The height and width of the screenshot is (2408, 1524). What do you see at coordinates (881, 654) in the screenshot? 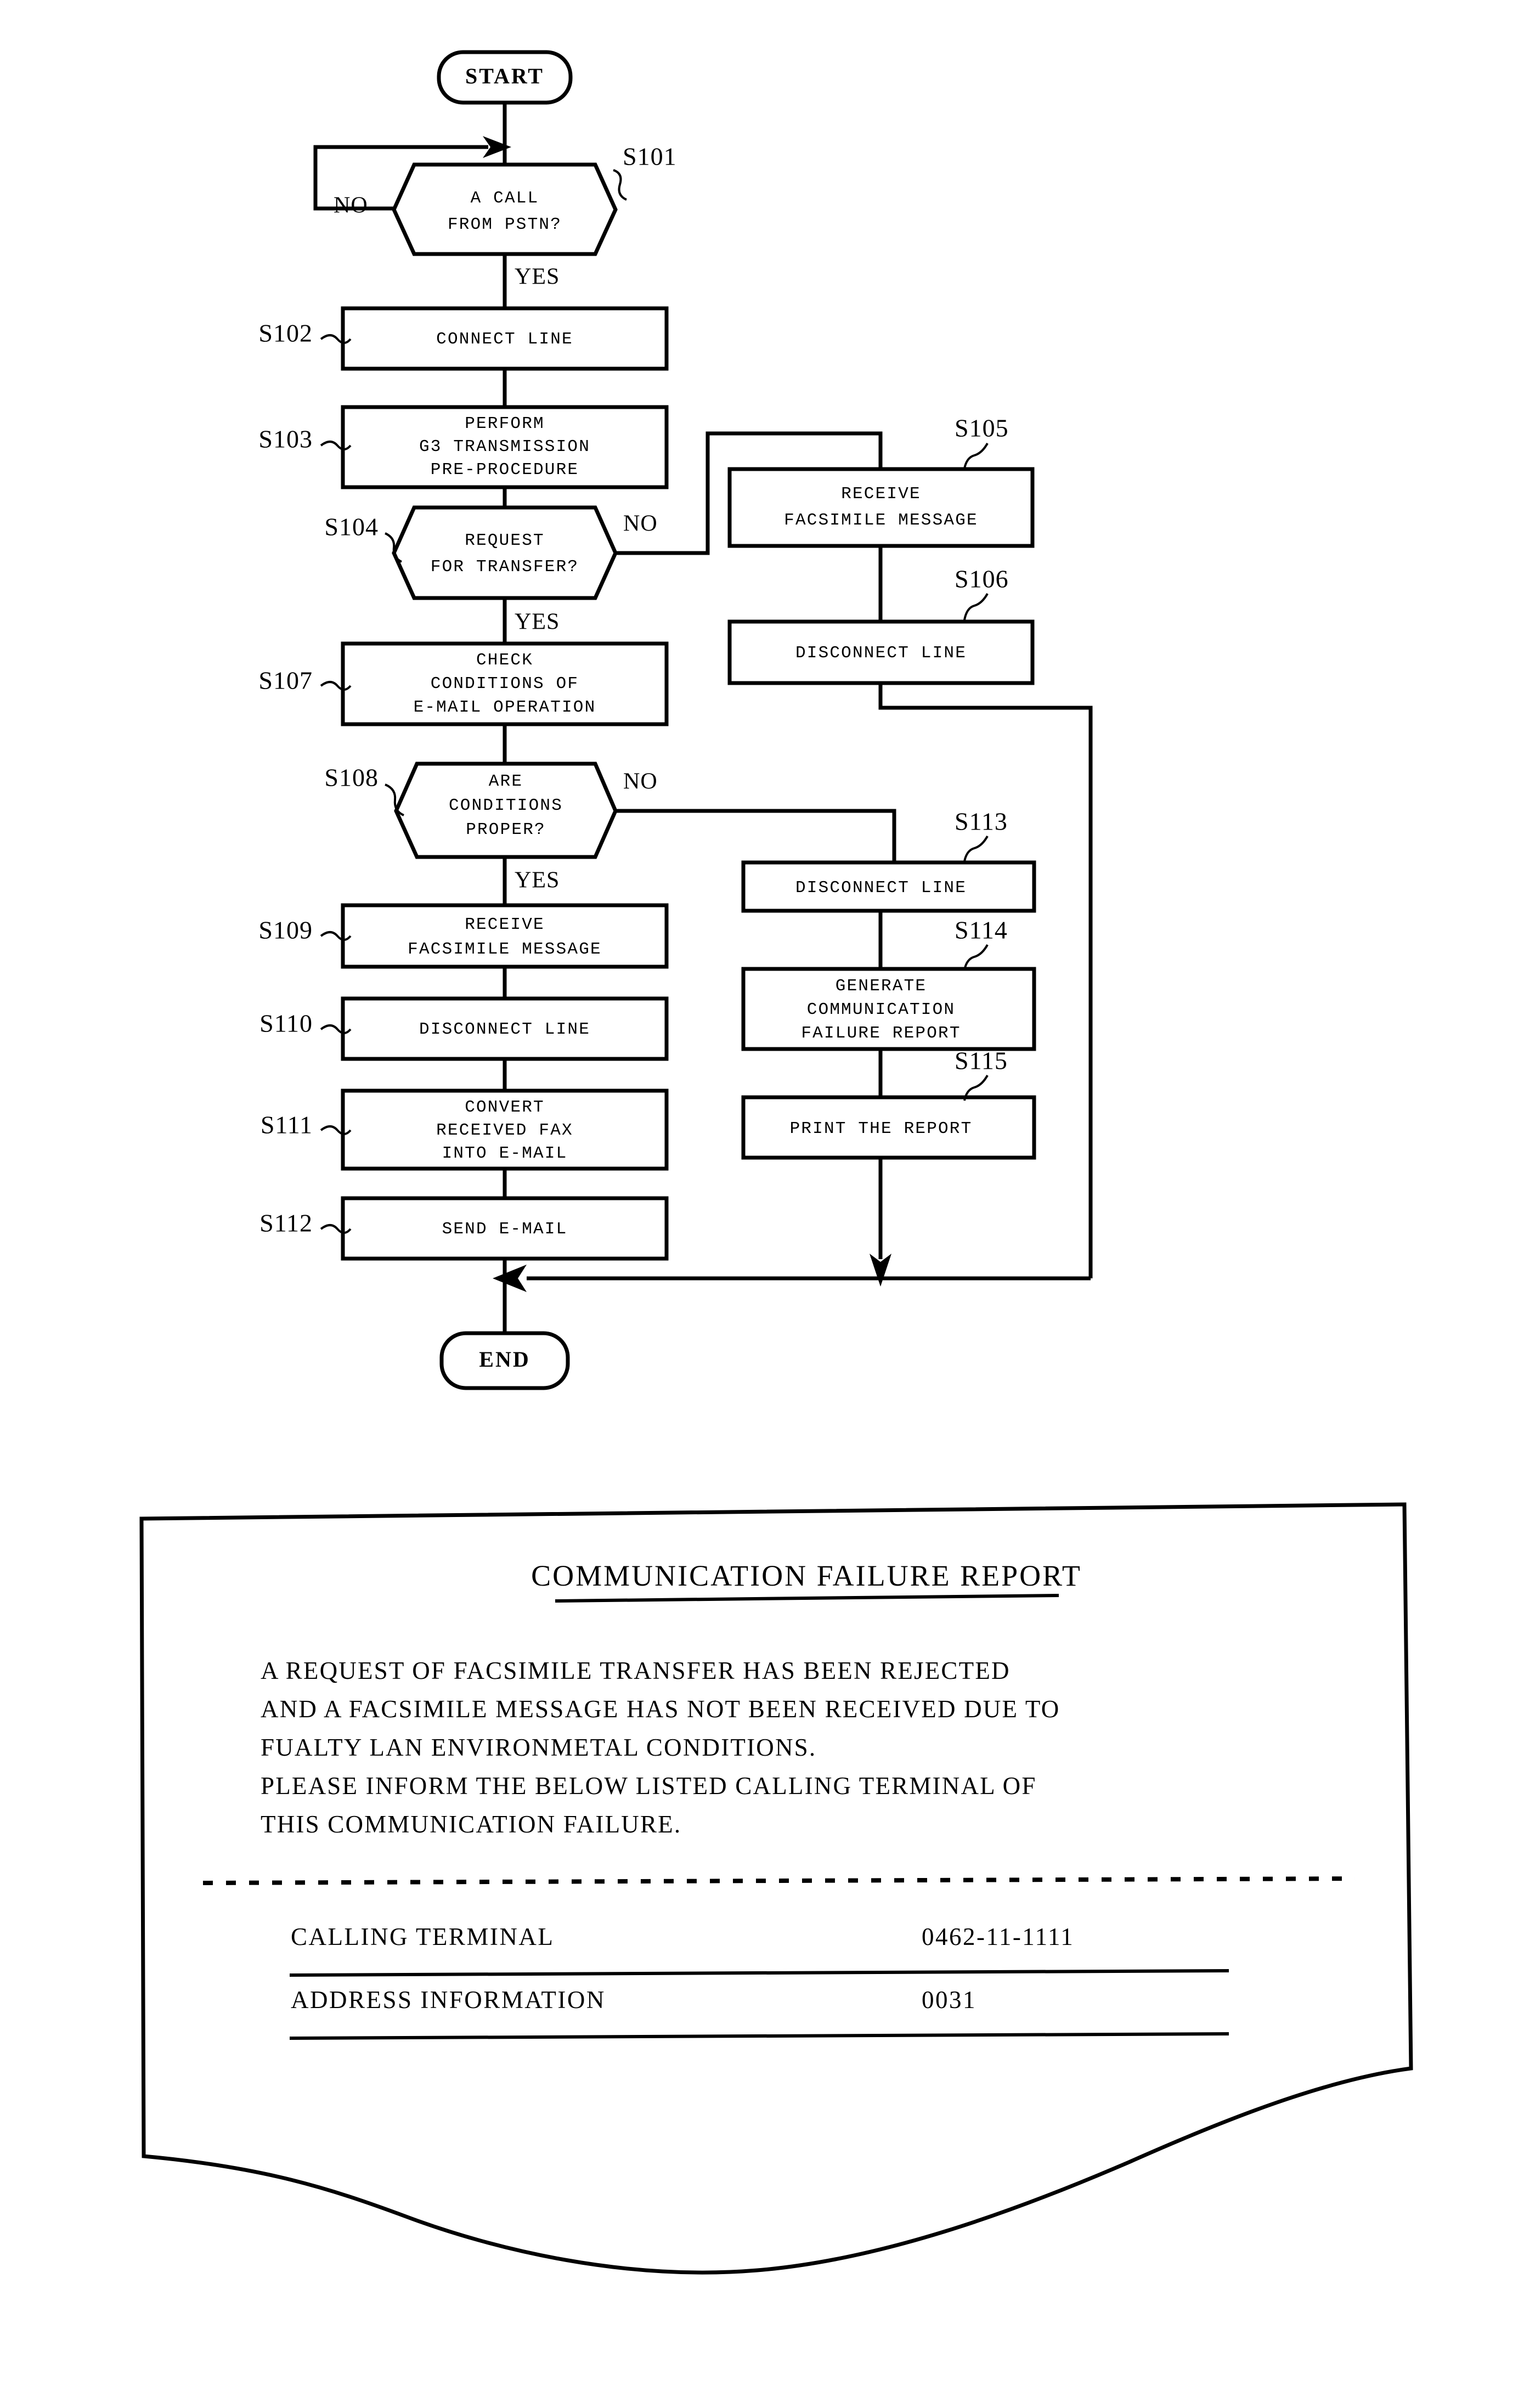
I see `process-s106-line-0: DISCONNECT LINE` at bounding box center [881, 654].